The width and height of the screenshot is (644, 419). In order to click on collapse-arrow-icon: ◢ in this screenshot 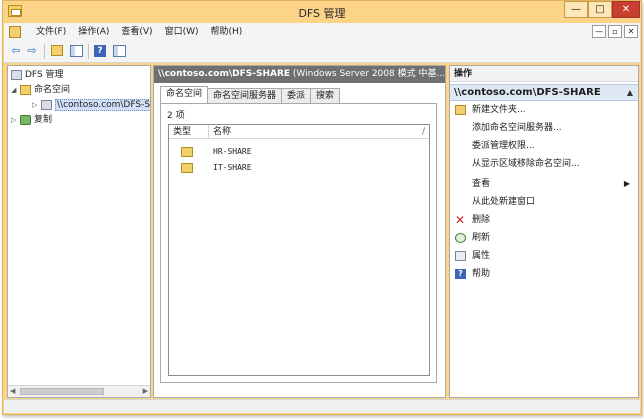, I will do `click(15, 90)`.